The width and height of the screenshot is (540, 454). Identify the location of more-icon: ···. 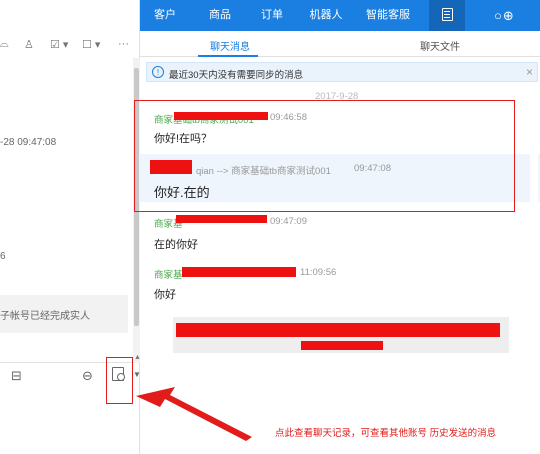
(123, 44).